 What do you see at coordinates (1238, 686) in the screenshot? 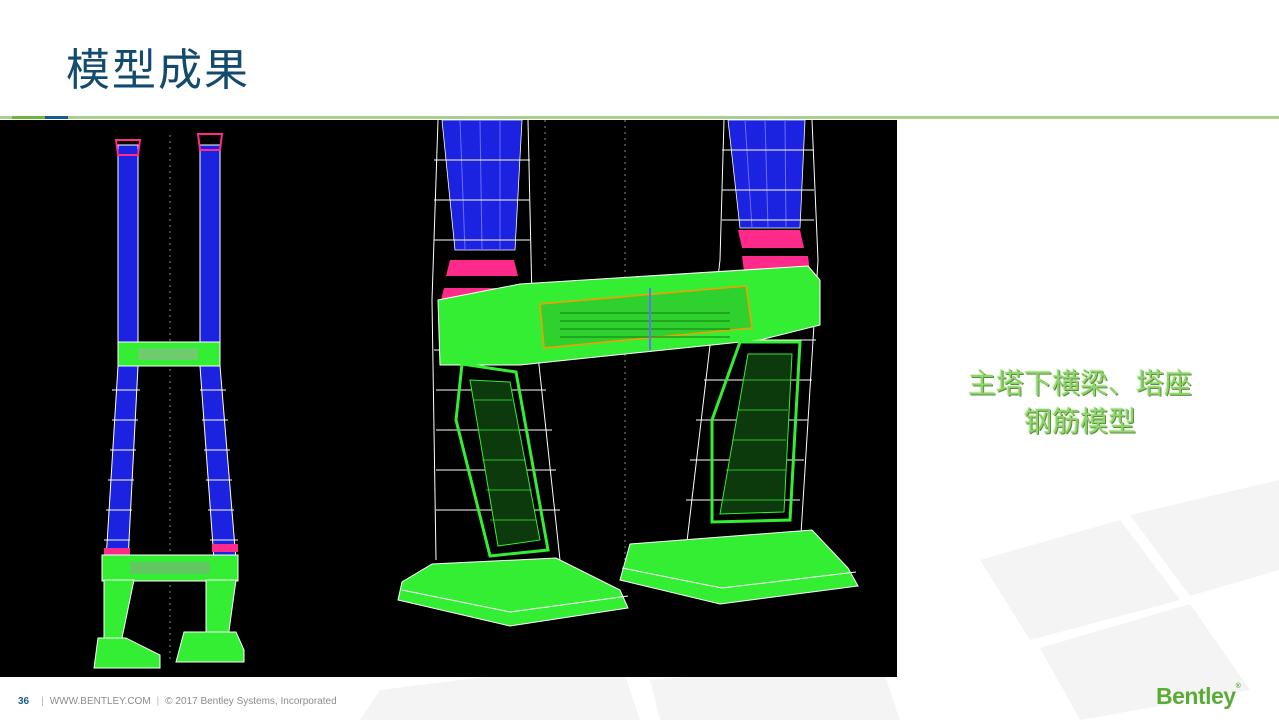
I see `registered-mark: ®` at bounding box center [1238, 686].